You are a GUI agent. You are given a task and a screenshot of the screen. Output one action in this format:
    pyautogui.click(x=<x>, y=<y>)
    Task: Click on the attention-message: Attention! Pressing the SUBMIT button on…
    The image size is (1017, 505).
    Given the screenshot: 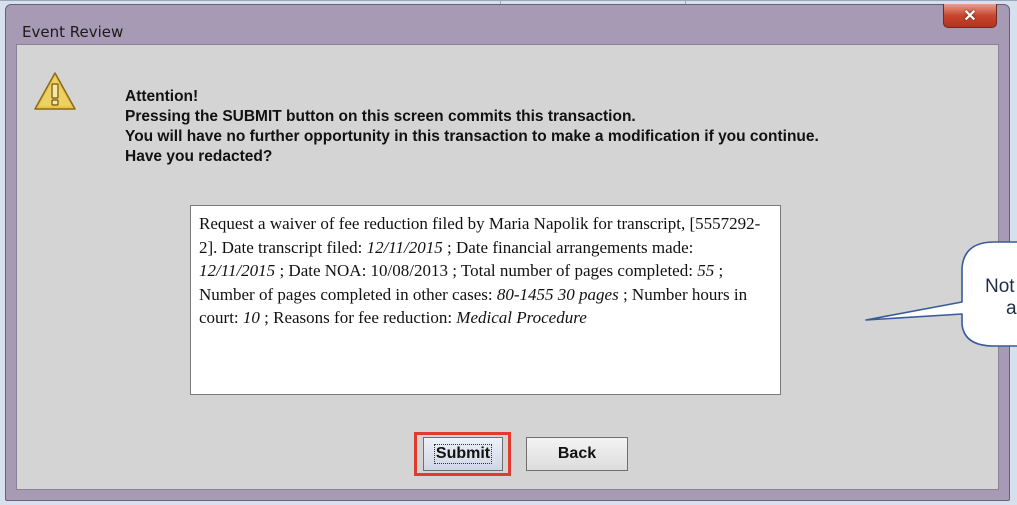 What is the action you would take?
    pyautogui.click(x=472, y=127)
    